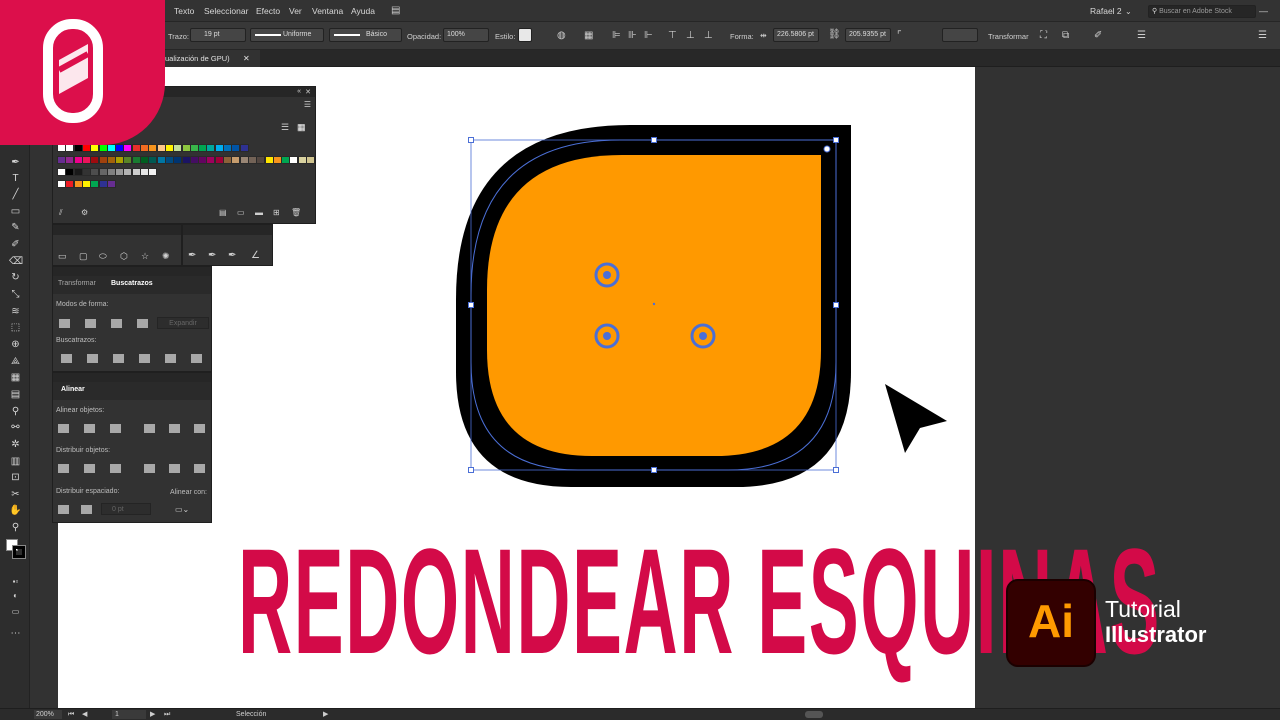  I want to click on zoom-value: 200%, so click(45, 714).